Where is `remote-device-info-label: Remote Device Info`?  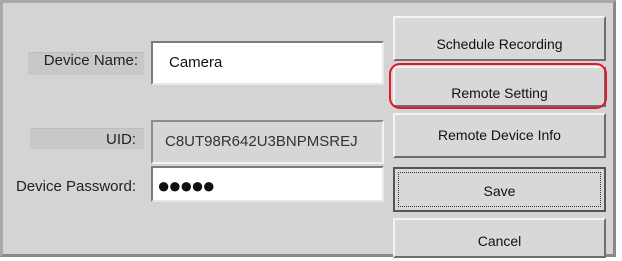
remote-device-info-label: Remote Device Info is located at coordinates (499, 135).